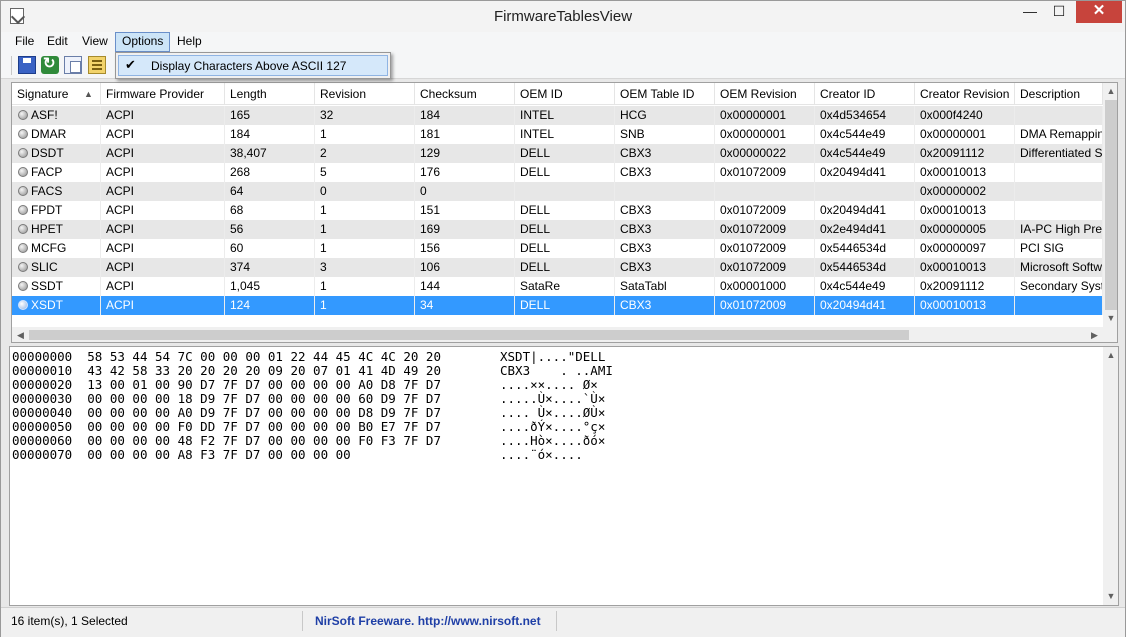 Image resolution: width=1126 pixels, height=637 pixels. Describe the element at coordinates (11, 65) in the screenshot. I see `toolbar-separator` at that location.